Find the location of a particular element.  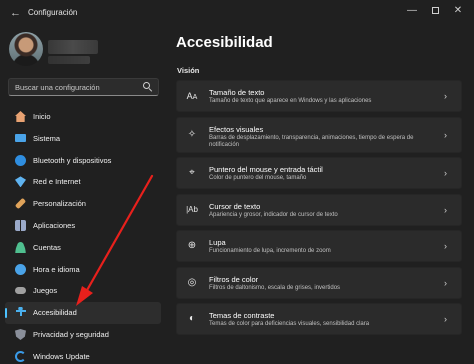

card-description: Color de puntero del mouse, tamaño is located at coordinates (258, 178).